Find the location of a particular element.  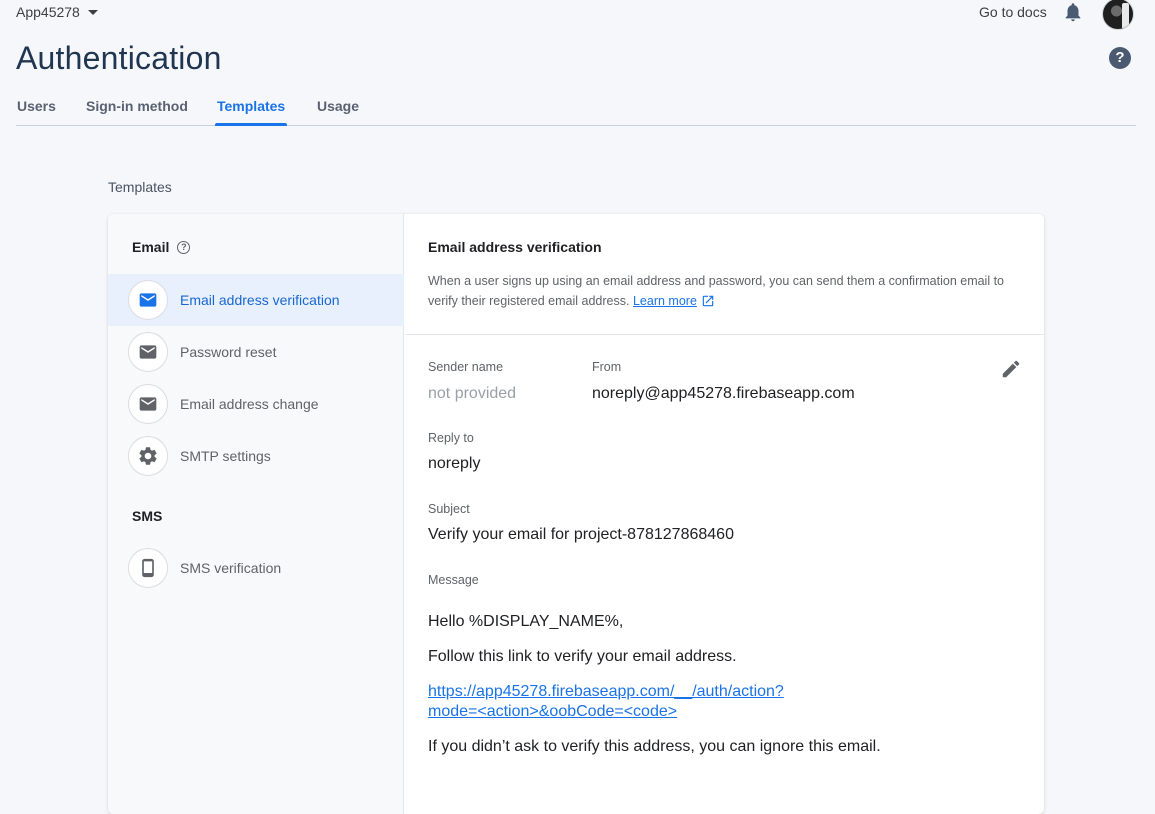

edit-pencil-icon is located at coordinates (1011, 369).